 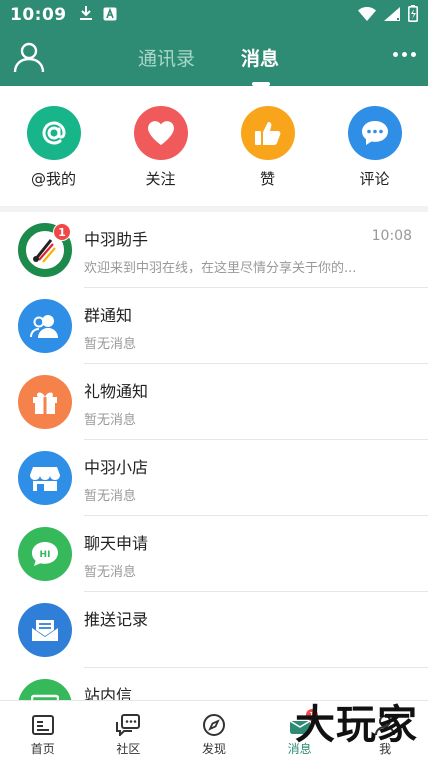 What do you see at coordinates (38, 15) in the screenshot?
I see `status-time: 10:09` at bounding box center [38, 15].